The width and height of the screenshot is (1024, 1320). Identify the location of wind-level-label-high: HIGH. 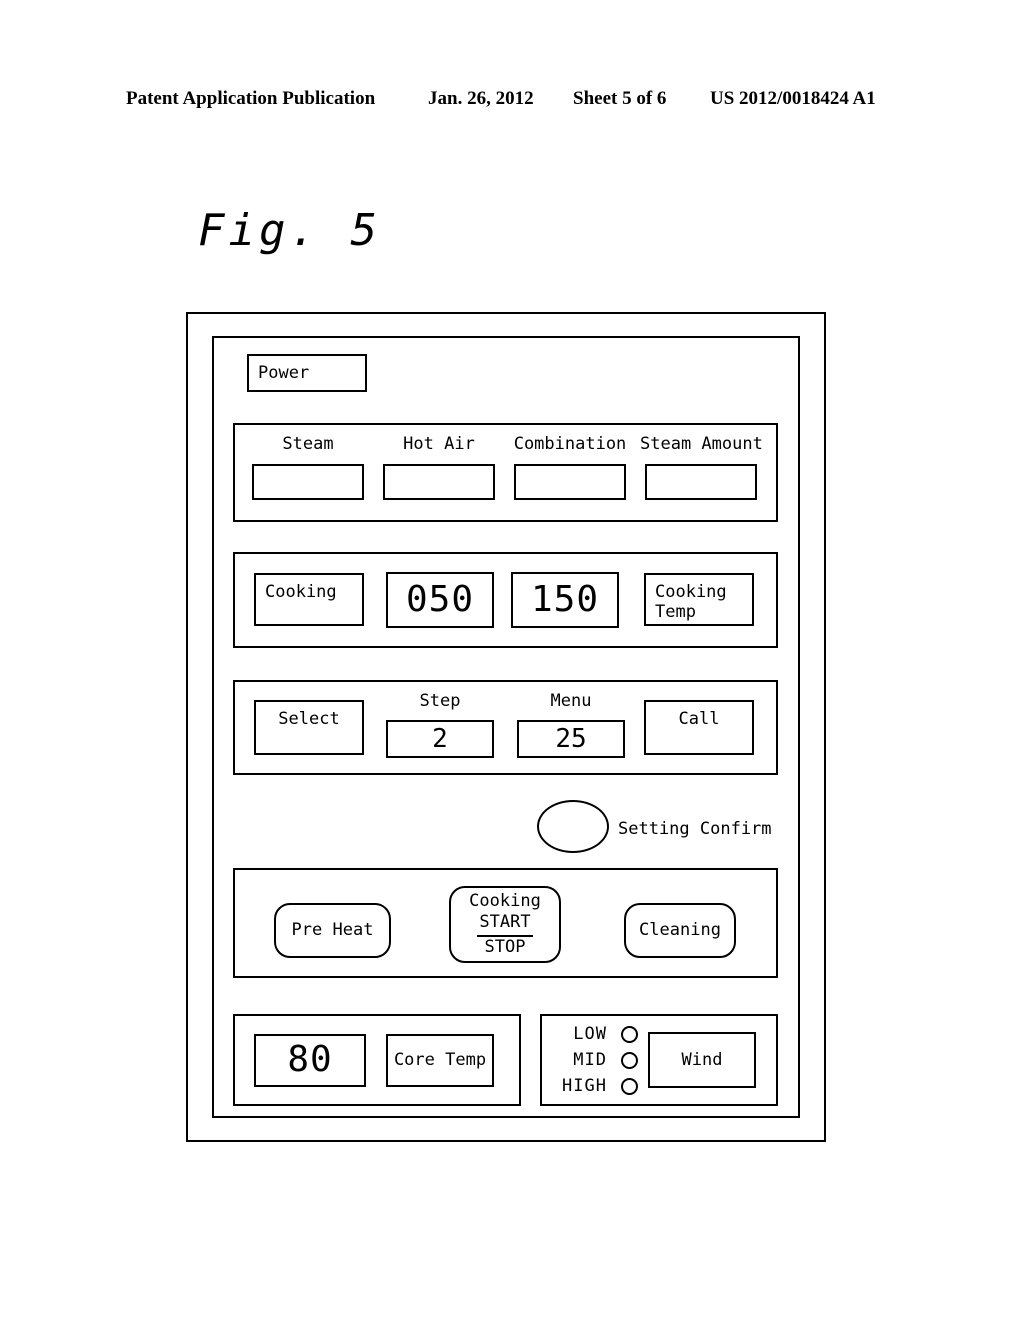
(584, 1086).